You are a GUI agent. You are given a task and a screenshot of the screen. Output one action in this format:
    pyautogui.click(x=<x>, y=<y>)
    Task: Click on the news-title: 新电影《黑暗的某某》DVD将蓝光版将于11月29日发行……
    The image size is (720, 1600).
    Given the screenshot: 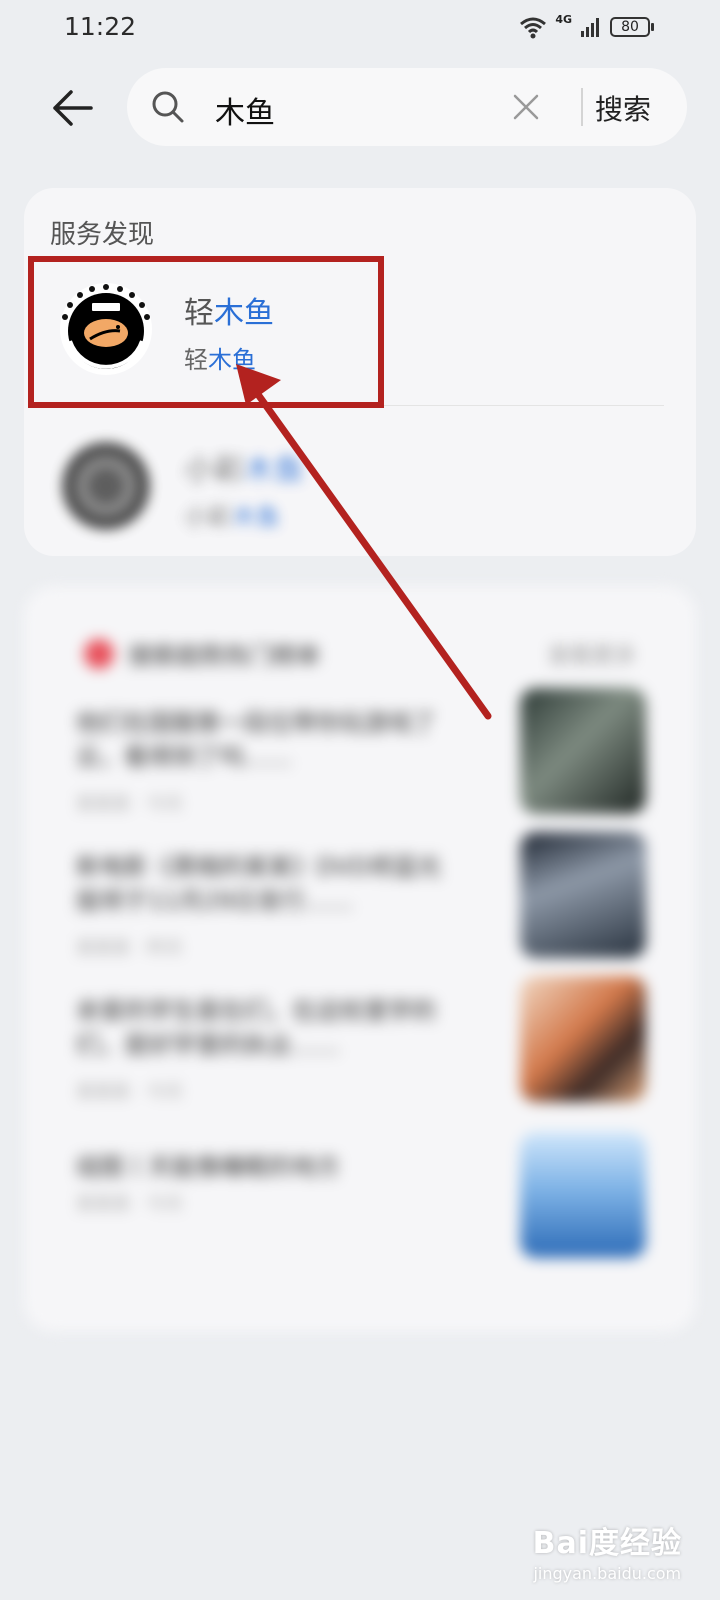 What is the action you would take?
    pyautogui.click(x=258, y=884)
    